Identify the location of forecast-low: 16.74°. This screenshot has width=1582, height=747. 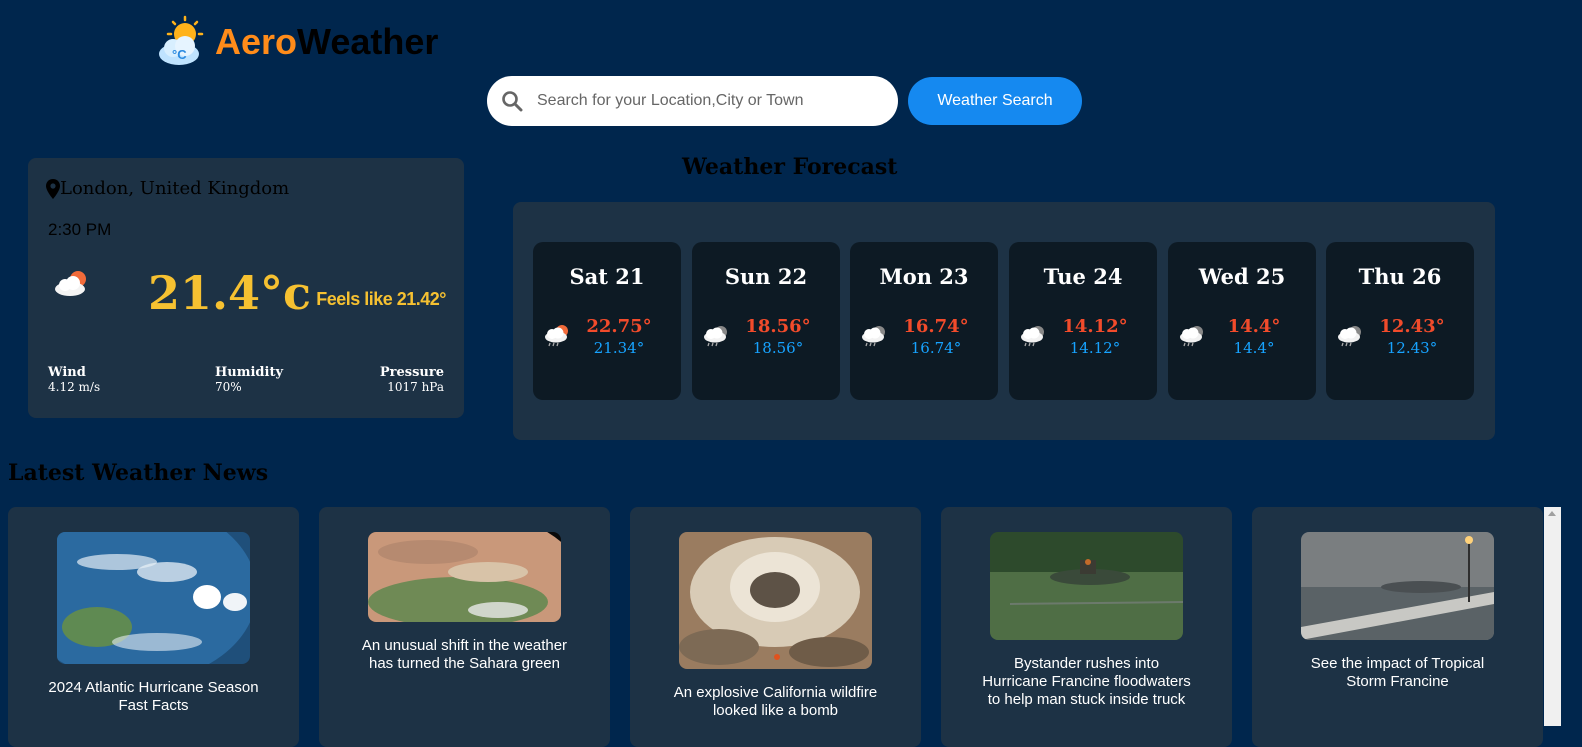
(936, 348).